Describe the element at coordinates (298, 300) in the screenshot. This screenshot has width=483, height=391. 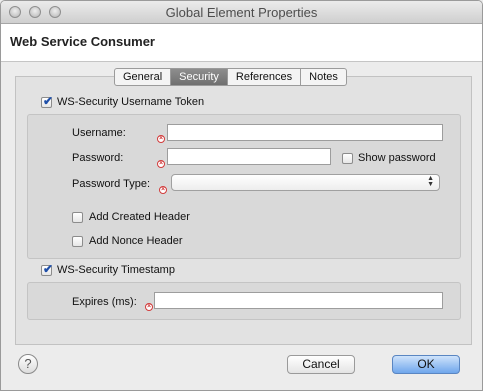
I see `expires-field` at that location.